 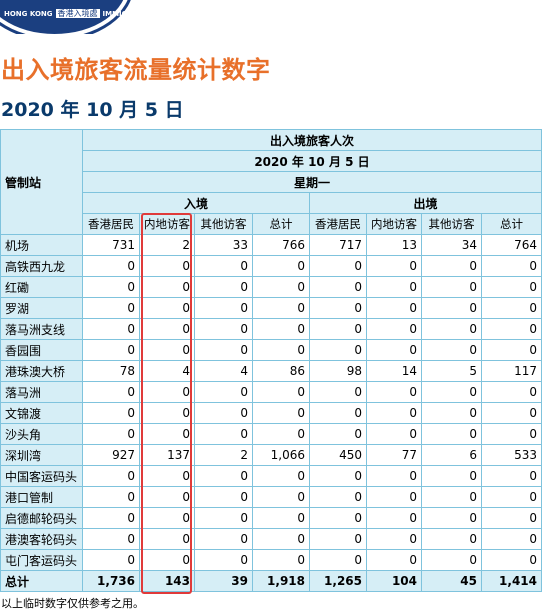 What do you see at coordinates (28, 14) in the screenshot?
I see `logo-text-en: HONG KONG` at bounding box center [28, 14].